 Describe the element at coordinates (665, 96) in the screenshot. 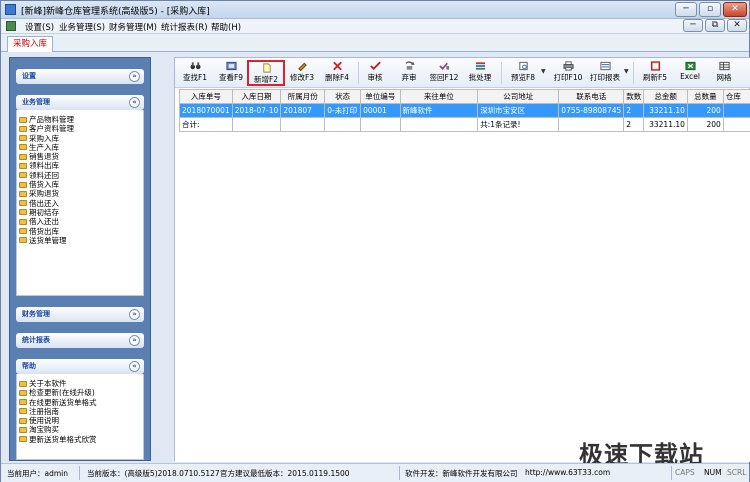

I see `col-header: 总金额` at that location.